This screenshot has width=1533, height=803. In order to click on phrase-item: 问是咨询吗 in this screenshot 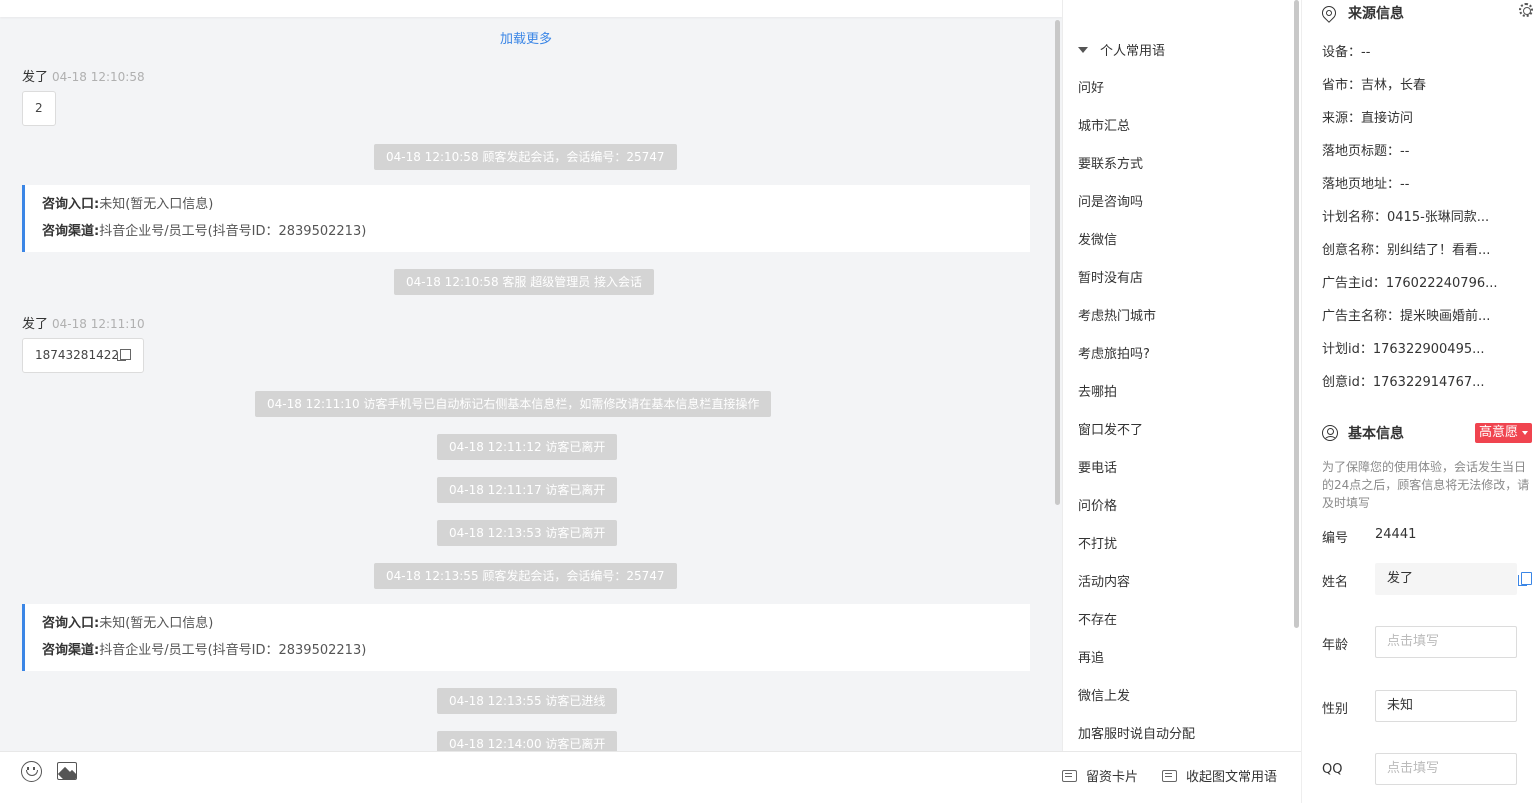, I will do `click(1110, 200)`.